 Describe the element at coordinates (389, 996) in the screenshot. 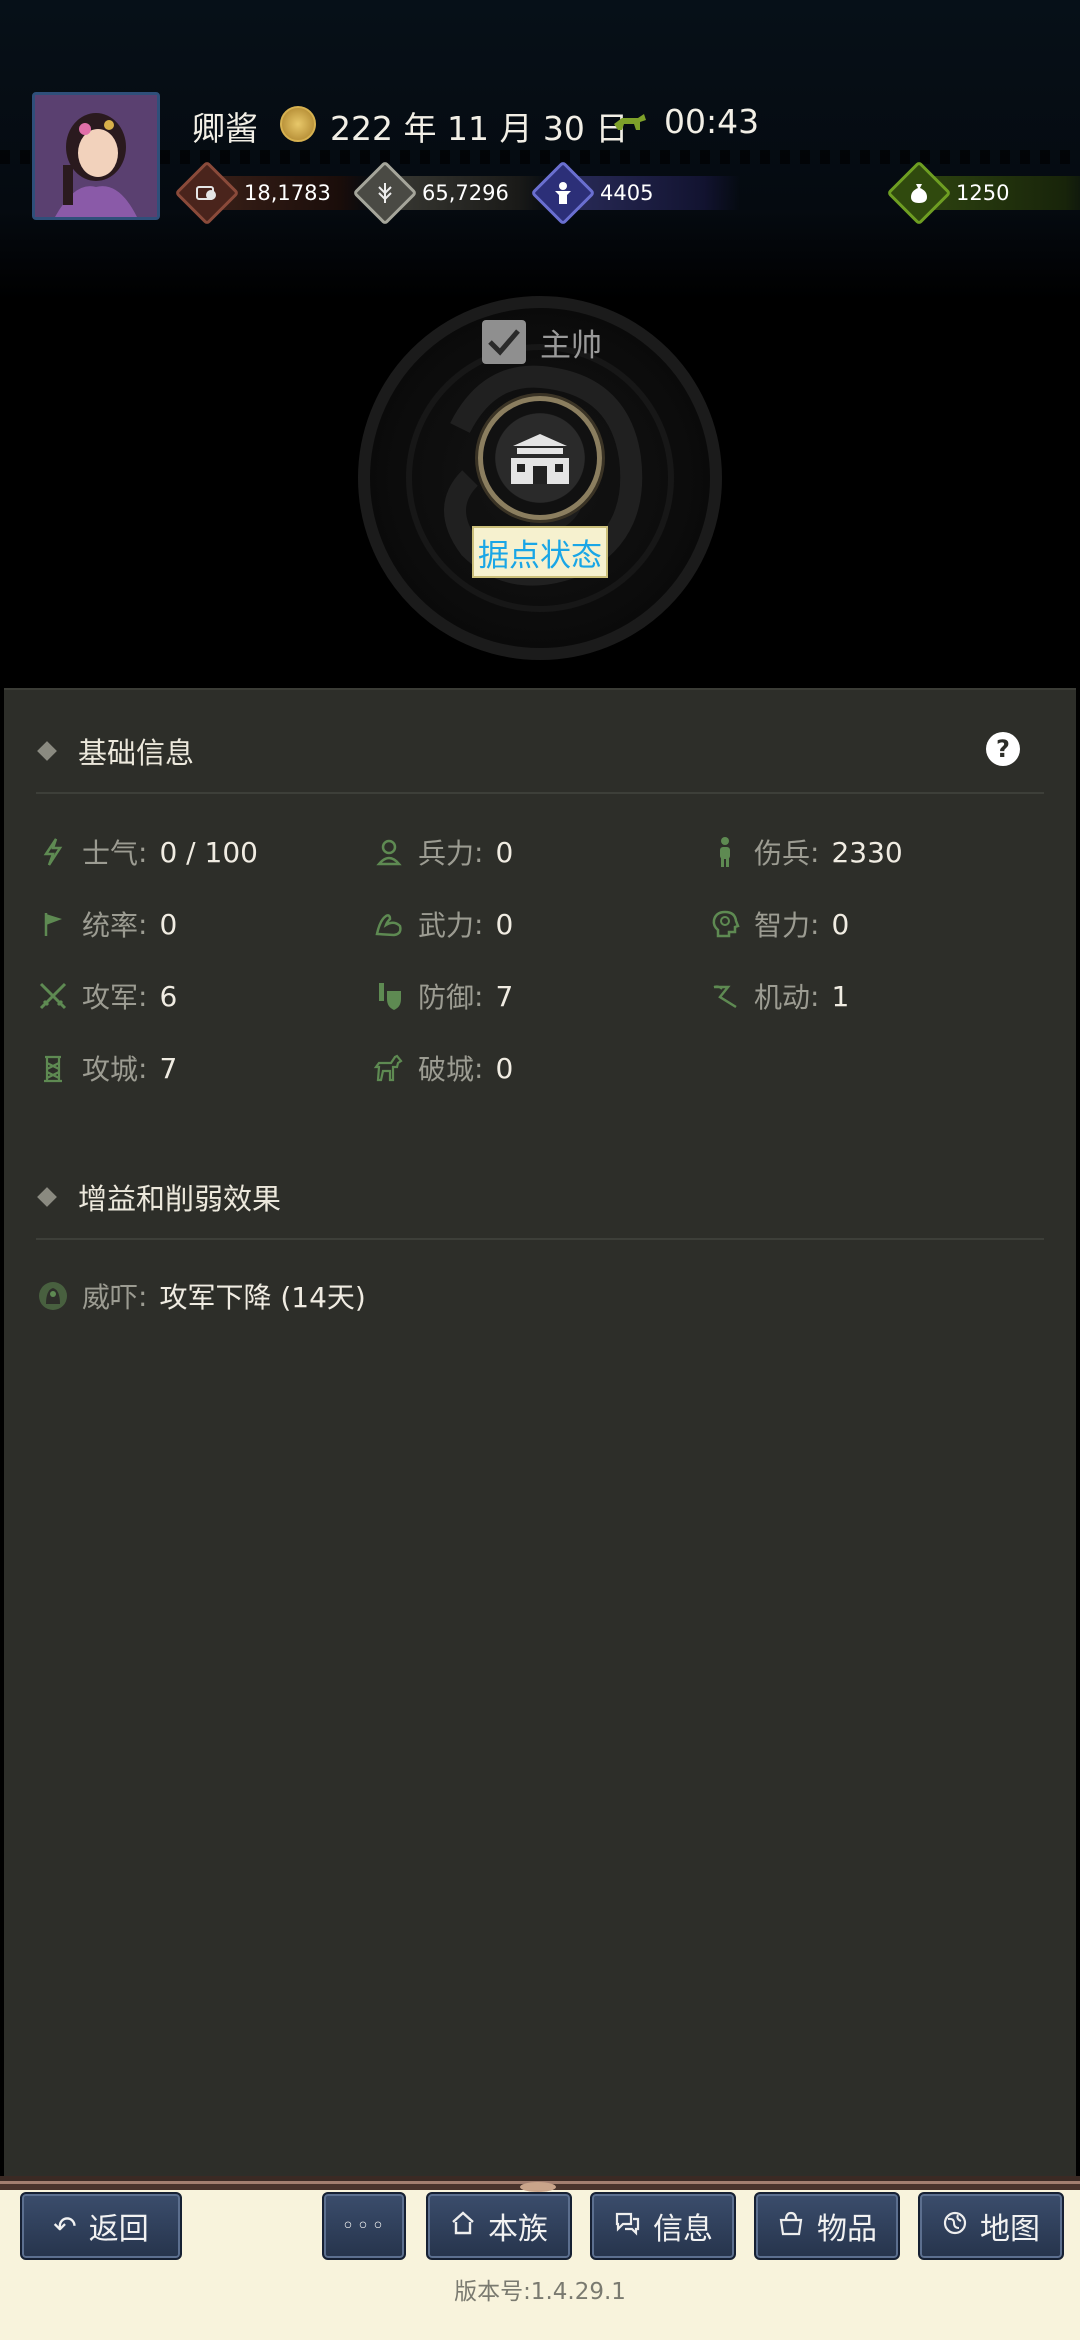

I see `shield-icon` at that location.